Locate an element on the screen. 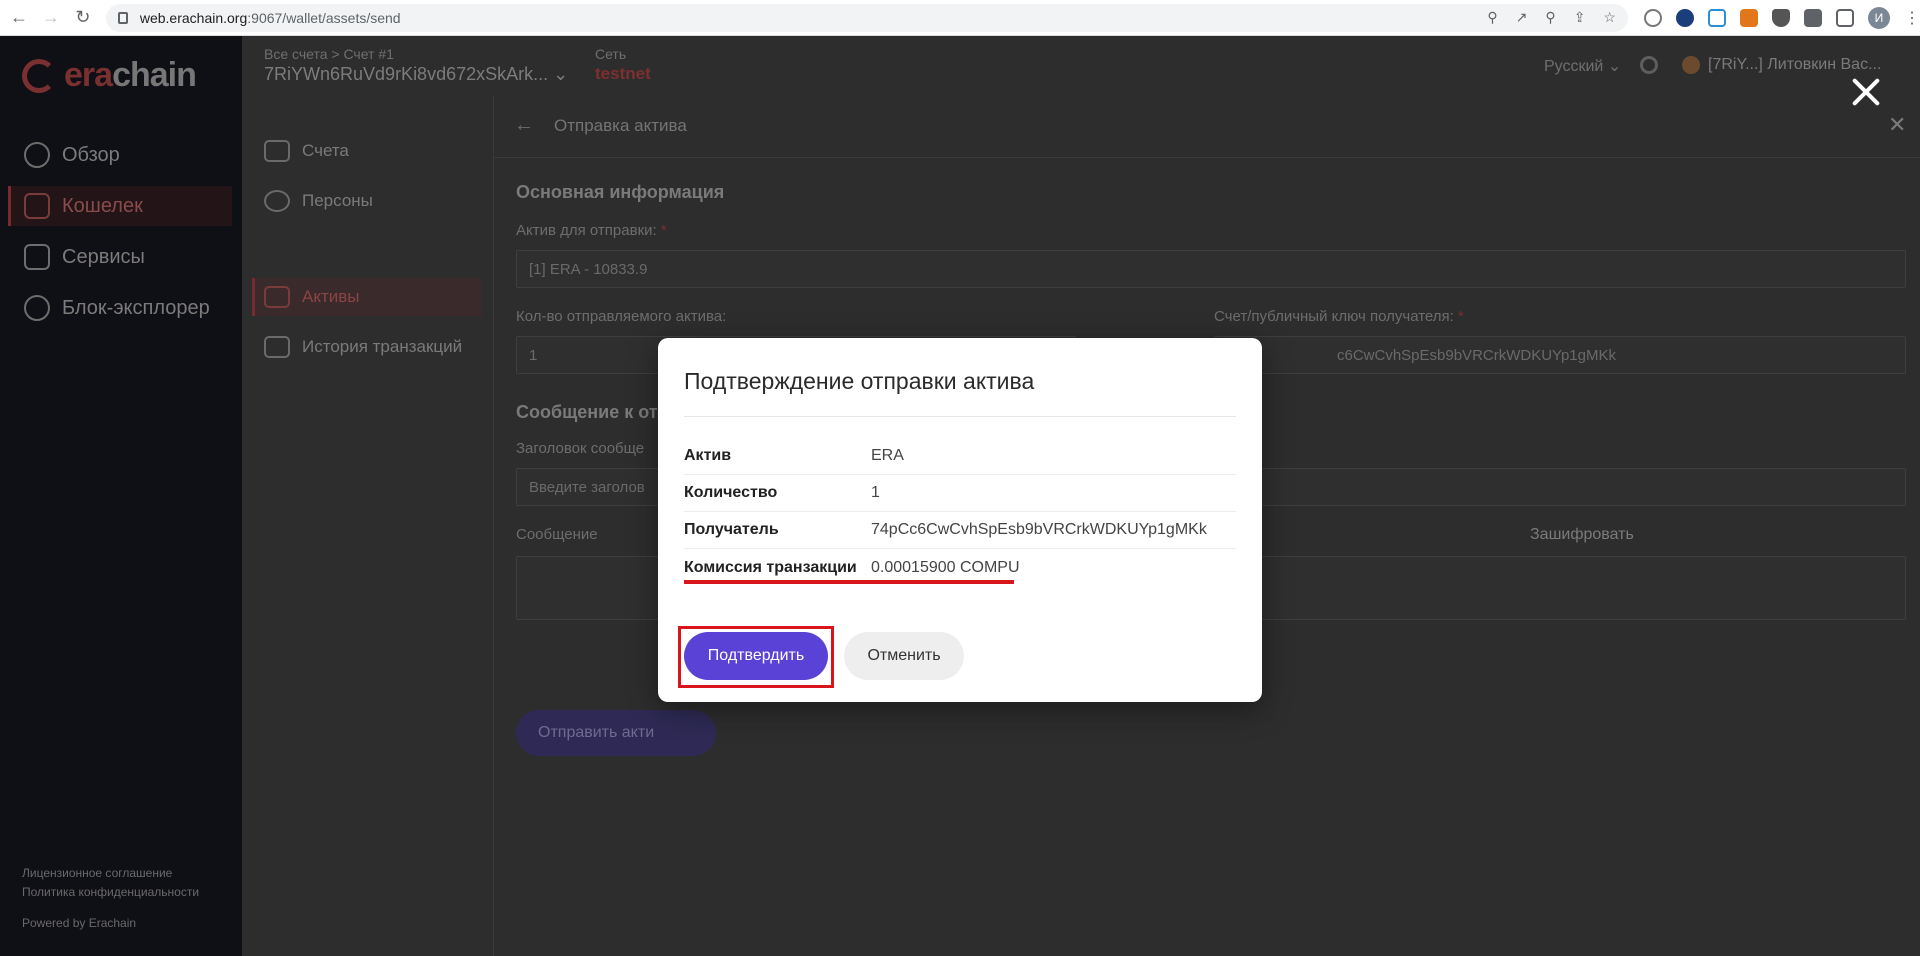  star-icon: ☆ is located at coordinates (1609, 17).